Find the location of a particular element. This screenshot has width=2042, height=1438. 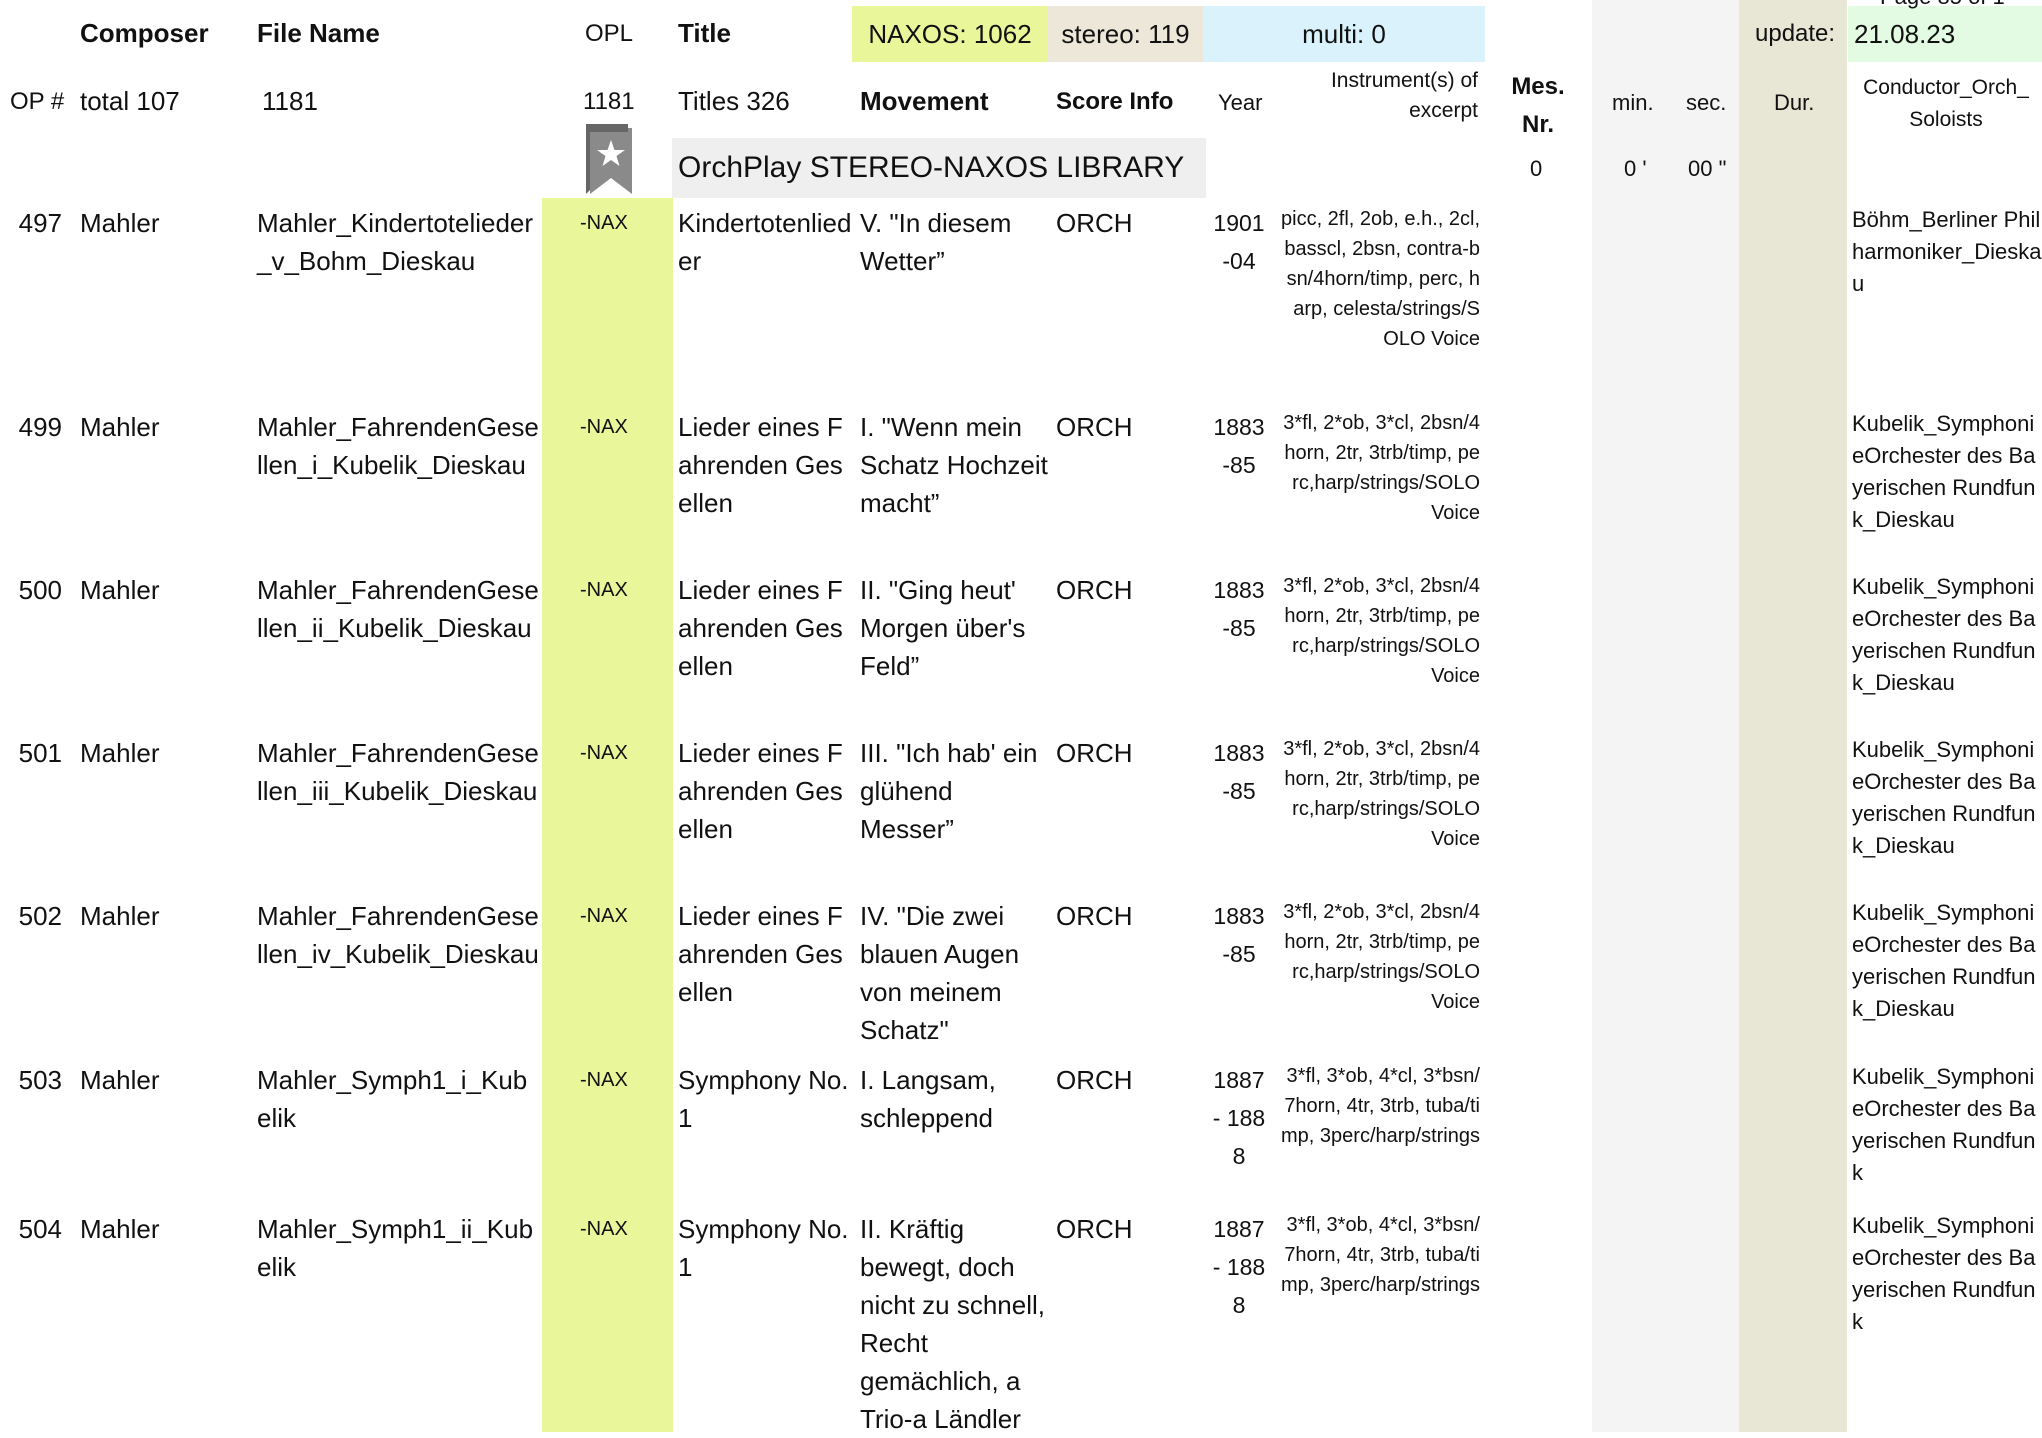

update-date: 21.08.23 is located at coordinates (1945, 34).